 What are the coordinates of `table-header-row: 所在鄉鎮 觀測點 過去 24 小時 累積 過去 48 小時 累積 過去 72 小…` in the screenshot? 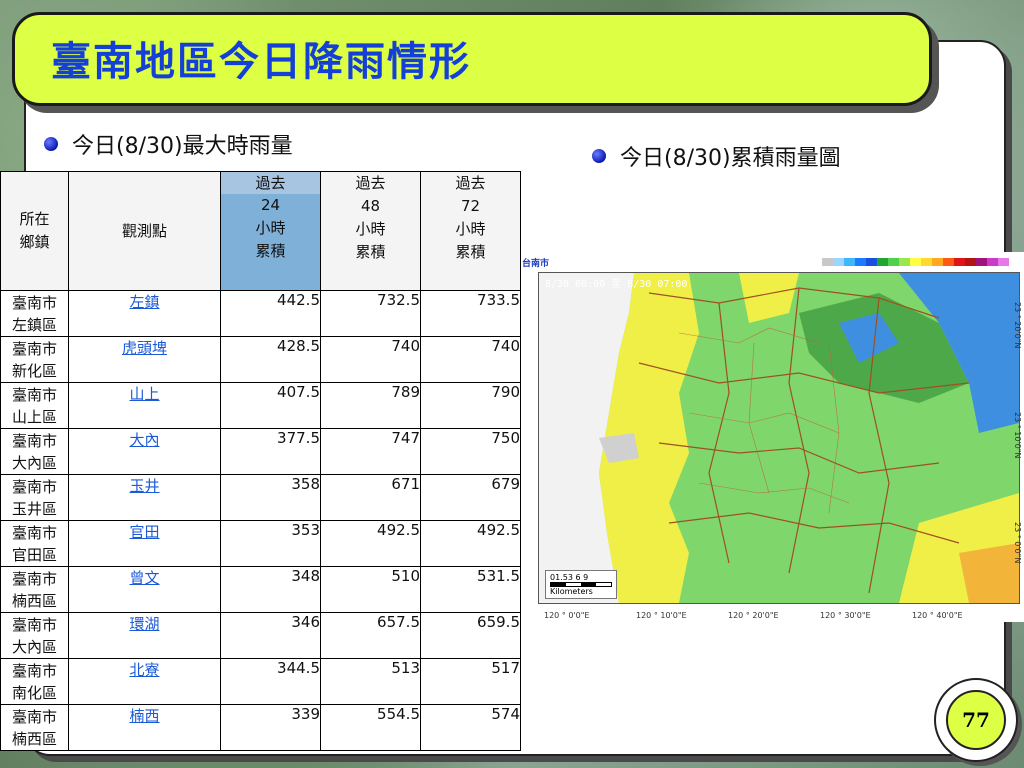 It's located at (260, 231).